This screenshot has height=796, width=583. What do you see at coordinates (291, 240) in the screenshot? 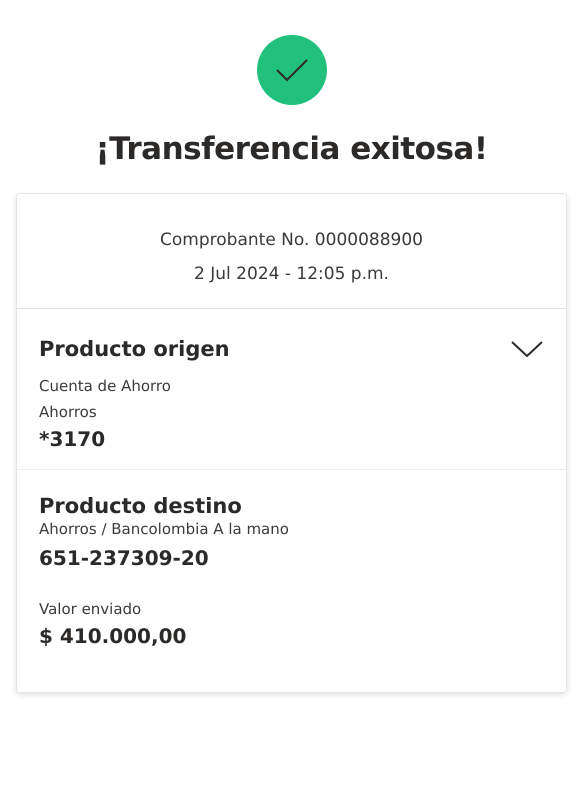
I see `receipt-number: Comprobante No. 0000088900` at bounding box center [291, 240].